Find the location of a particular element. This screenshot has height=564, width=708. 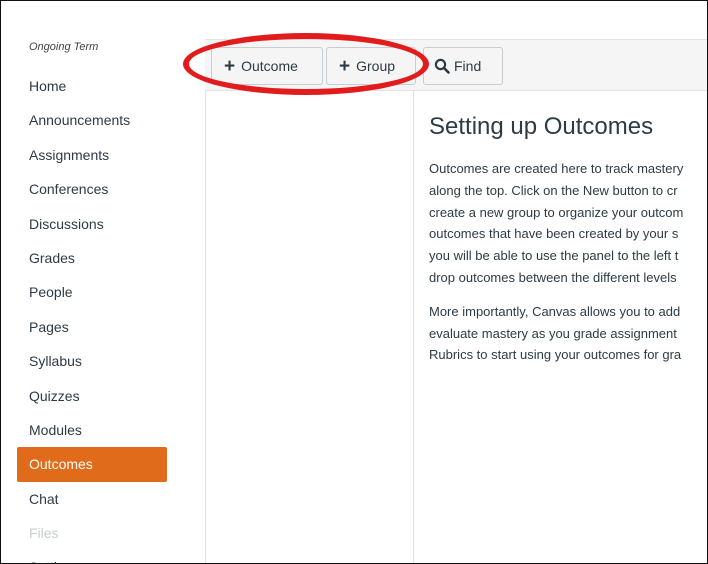

sidebar-item-grades: Grades is located at coordinates (92, 258).